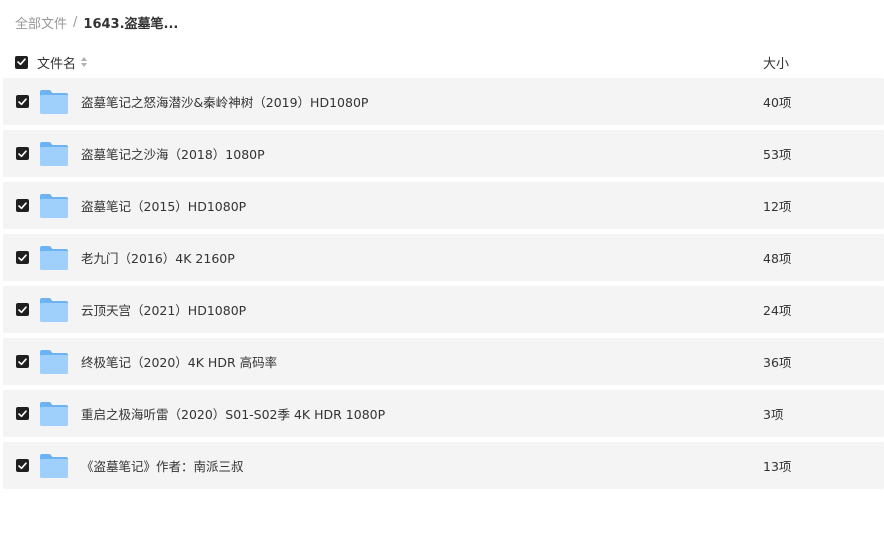 This screenshot has height=535, width=884. Describe the element at coordinates (443, 309) in the screenshot. I see `file-row: 云顶天宫（2021）HD1080P 24项` at that location.